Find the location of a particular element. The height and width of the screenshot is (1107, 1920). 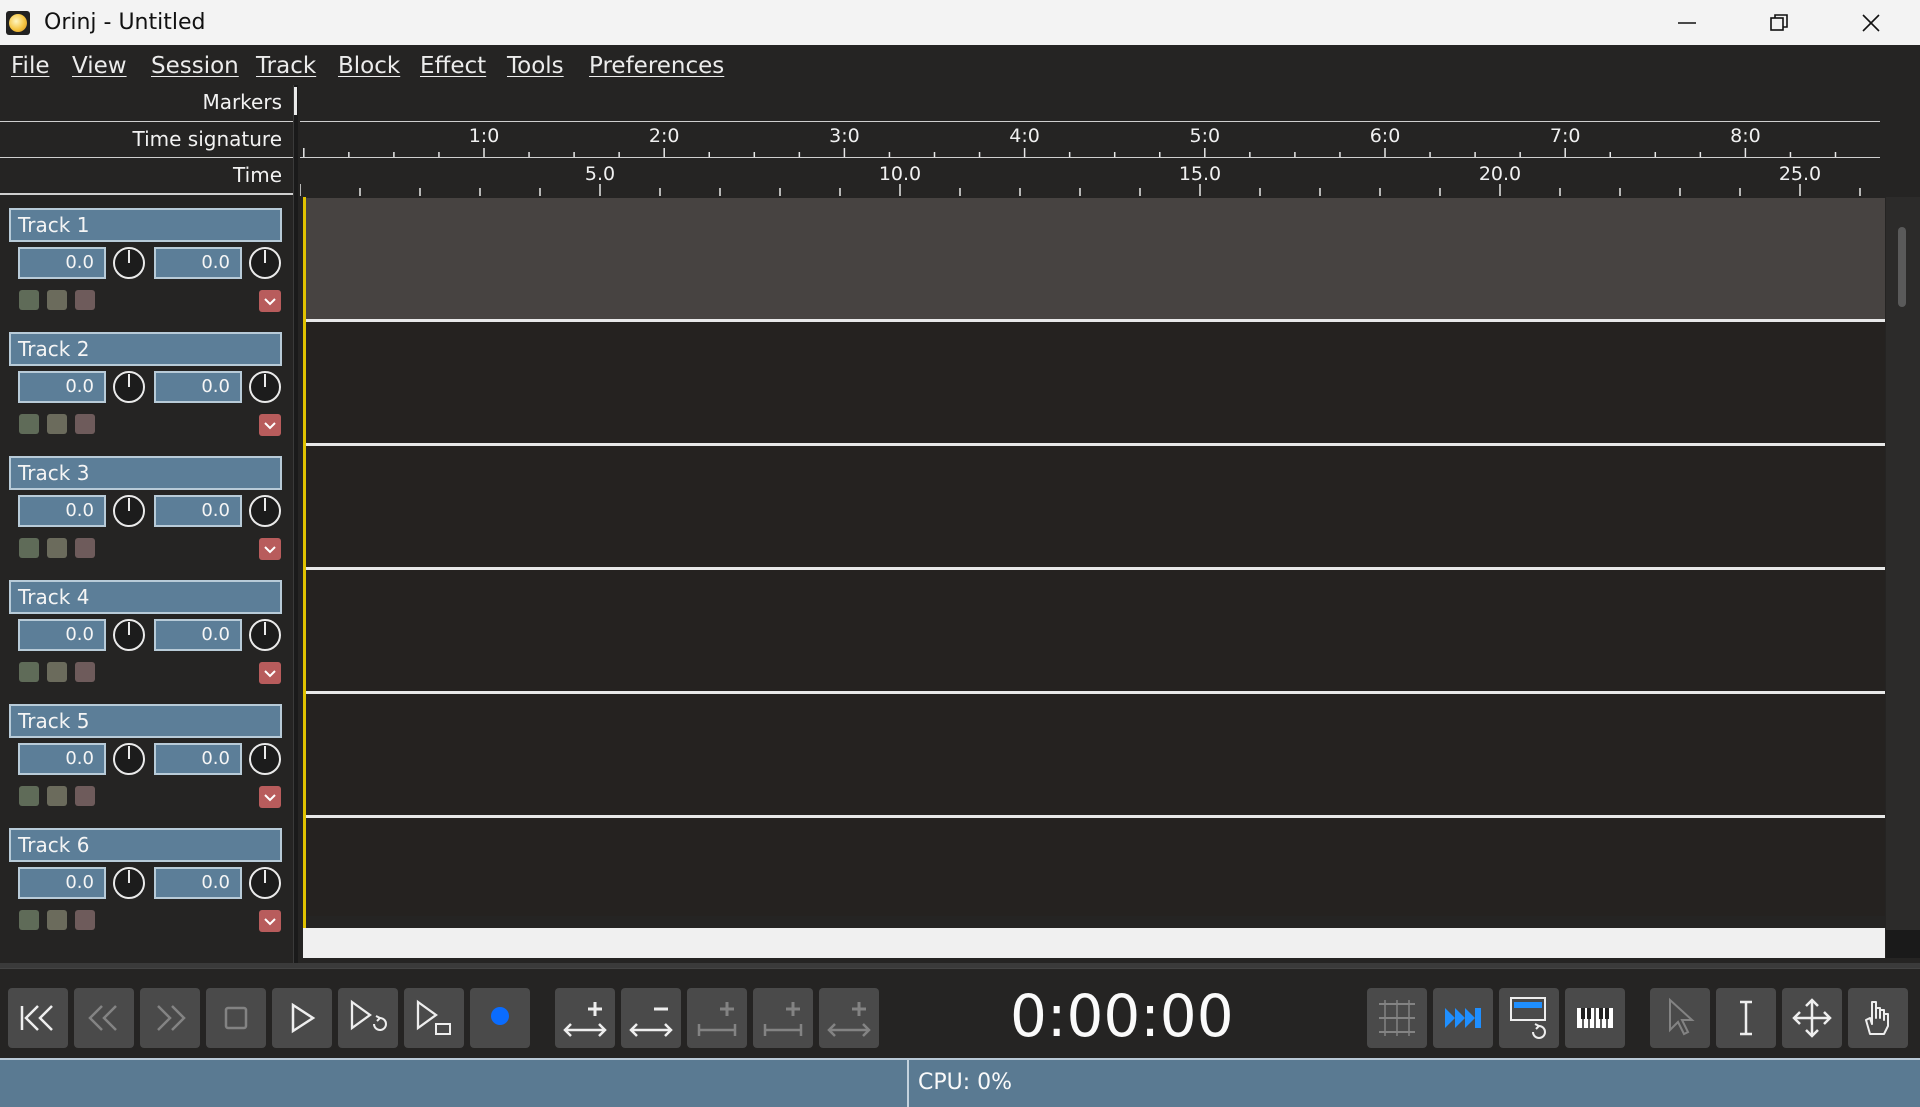

vertical-scrollbar is located at coordinates (1903, 563).